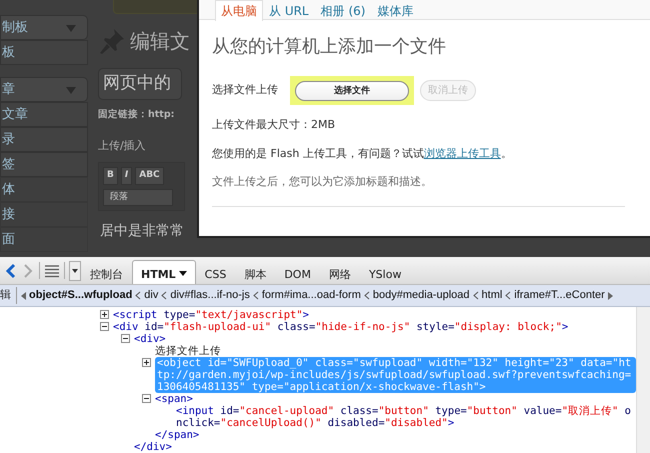 The width and height of the screenshot is (650, 453). I want to click on panel-tab: YSlow, so click(385, 272).